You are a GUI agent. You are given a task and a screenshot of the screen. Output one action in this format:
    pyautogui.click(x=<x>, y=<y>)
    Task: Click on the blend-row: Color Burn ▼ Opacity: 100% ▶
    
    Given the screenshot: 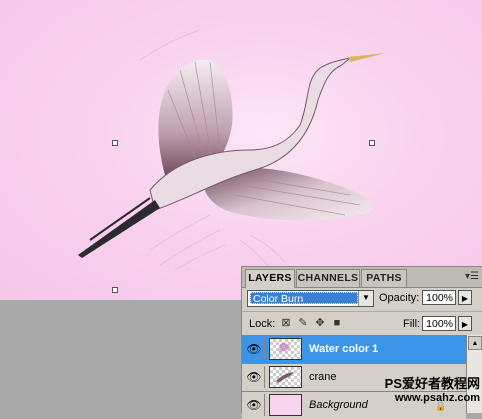 What is the action you would take?
    pyautogui.click(x=362, y=298)
    